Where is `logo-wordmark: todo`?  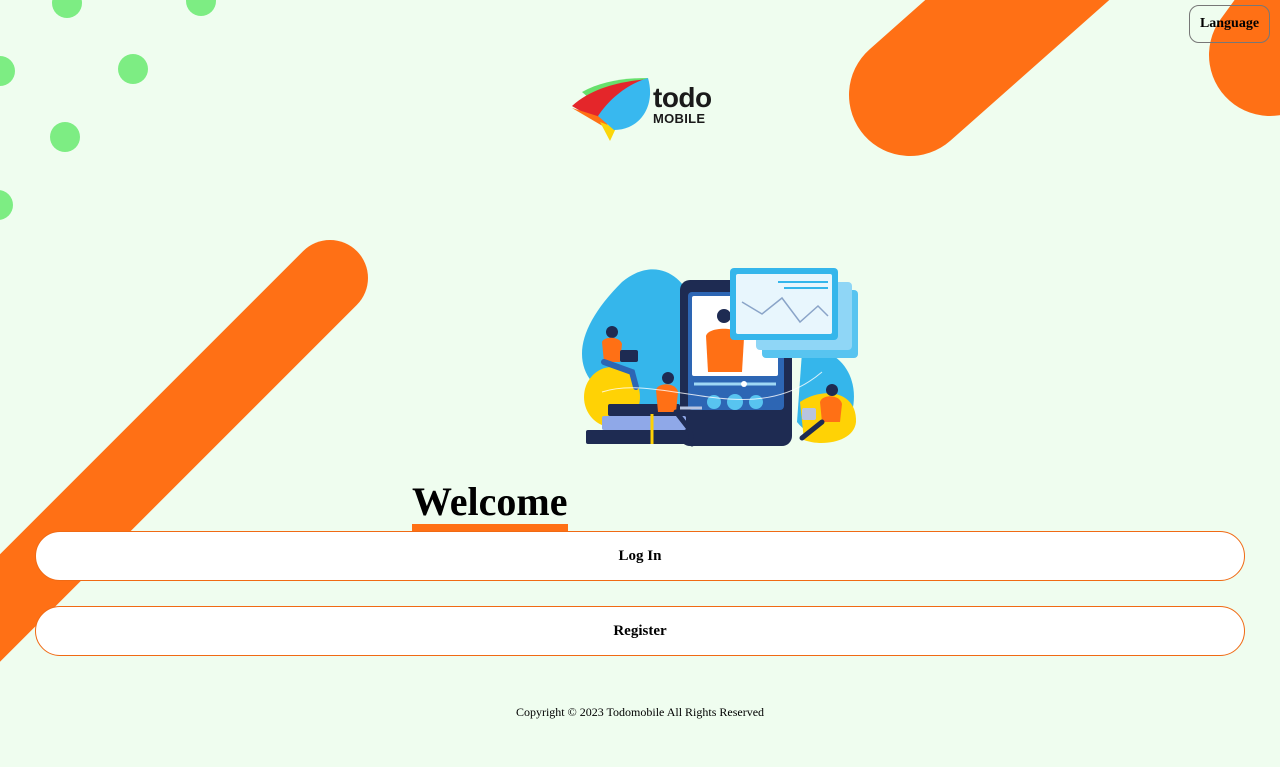
logo-wordmark: todo is located at coordinates (682, 97).